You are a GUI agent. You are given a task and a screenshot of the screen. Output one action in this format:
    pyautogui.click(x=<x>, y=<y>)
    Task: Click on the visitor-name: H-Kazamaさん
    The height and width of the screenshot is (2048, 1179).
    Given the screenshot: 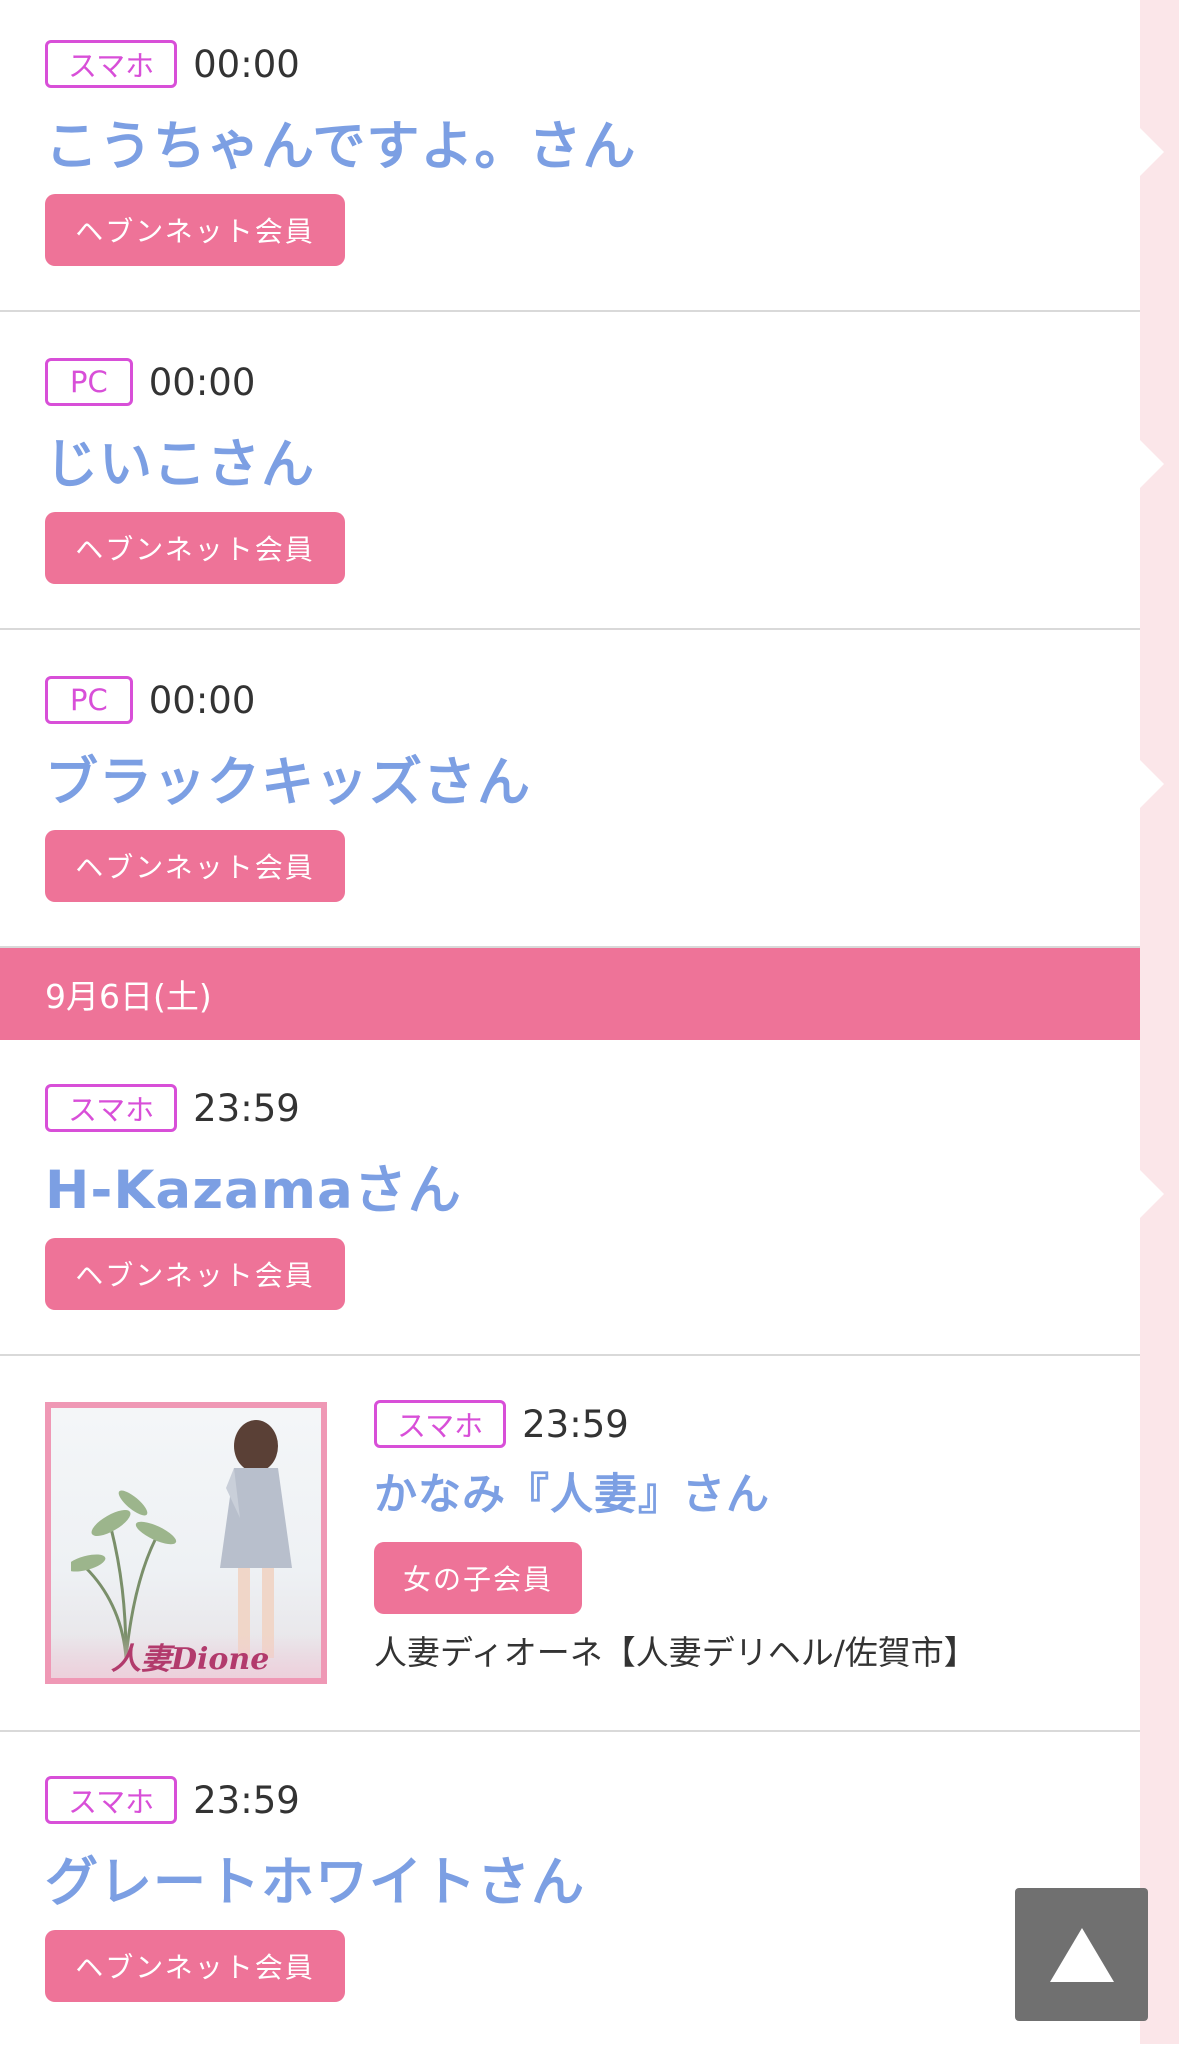 What is the action you would take?
    pyautogui.click(x=253, y=1186)
    